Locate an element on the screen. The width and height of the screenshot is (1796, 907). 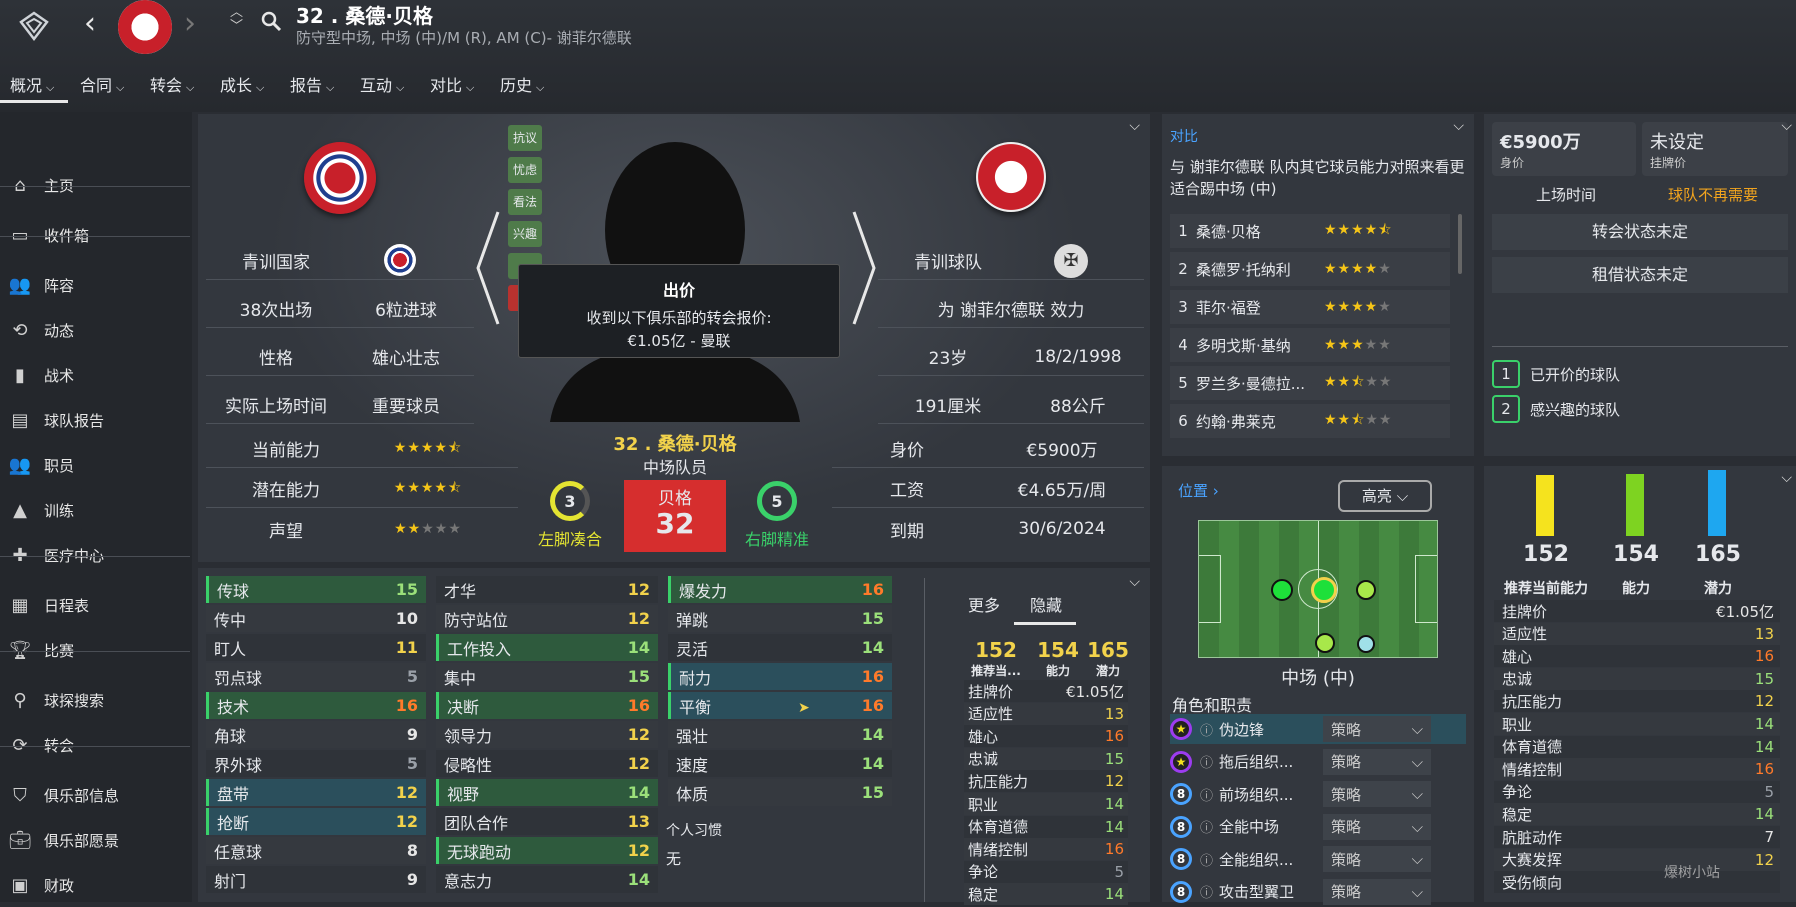
role-row: 8 ⓘ 前场组织... 策略 ⌵ is located at coordinates (1318, 794).